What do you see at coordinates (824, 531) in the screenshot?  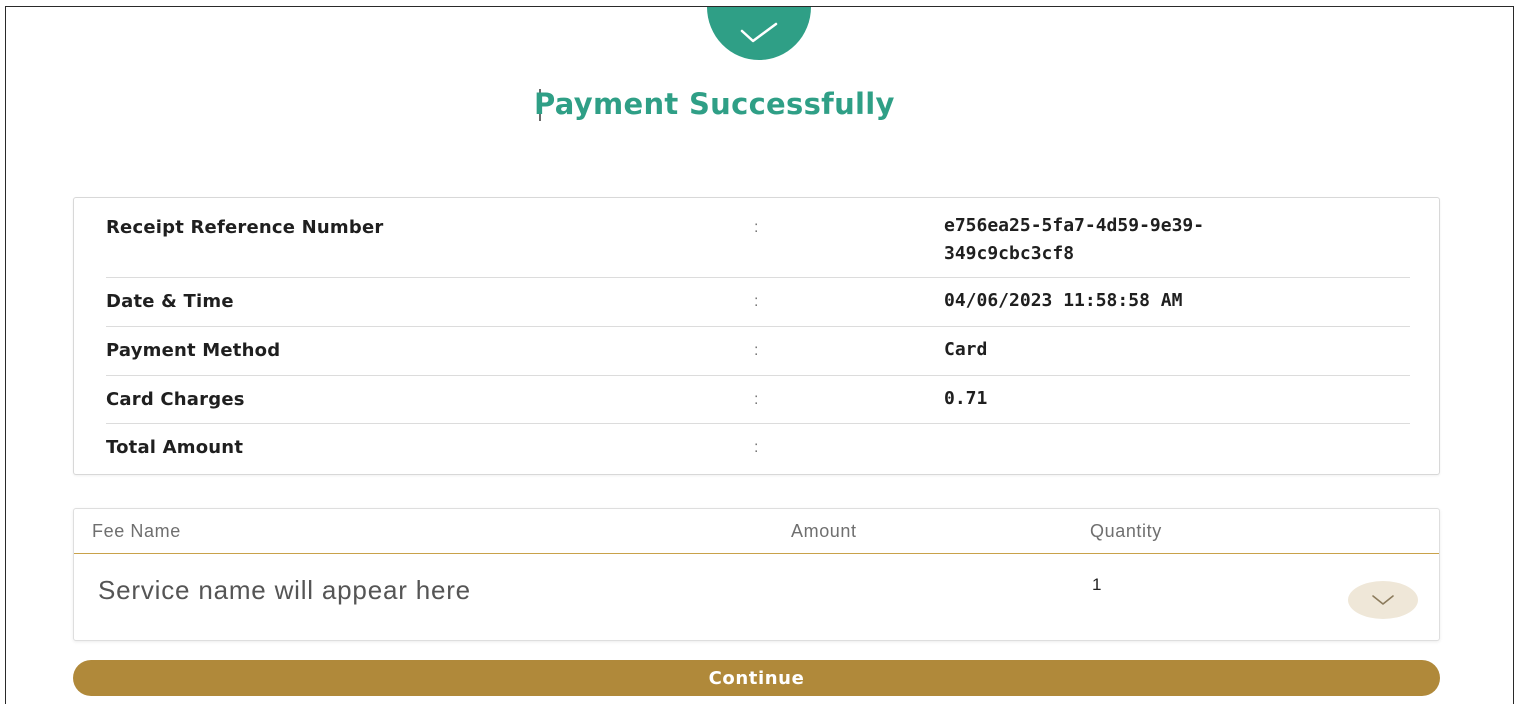 I see `column-header-amount: Amount` at bounding box center [824, 531].